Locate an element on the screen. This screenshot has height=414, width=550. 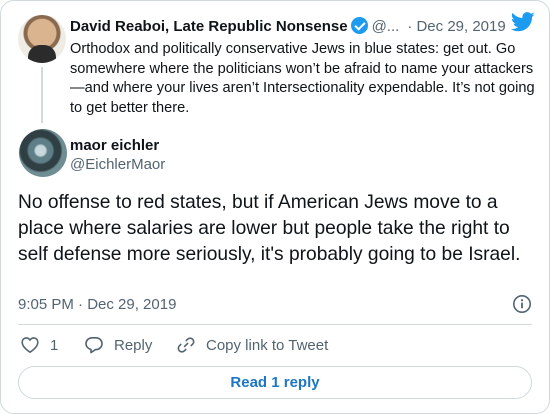
reply-author-name: maor eichler is located at coordinates (114, 145).